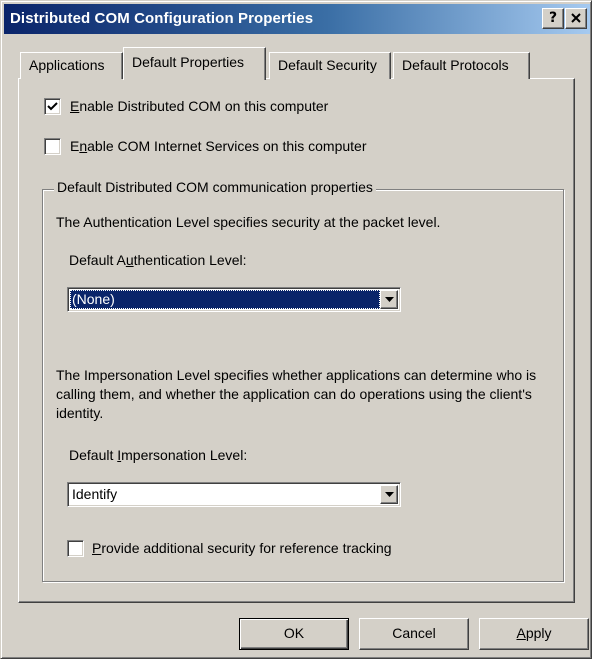 This screenshot has height=659, width=592. What do you see at coordinates (162, 18) in the screenshot?
I see `window-title: Distributed COM Configuration Properties` at bounding box center [162, 18].